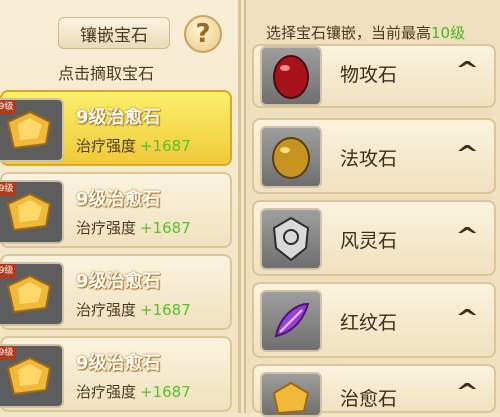 Image resolution: width=500 pixels, height=417 pixels. What do you see at coordinates (291, 157) in the screenshot?
I see `amber-gem-icon` at bounding box center [291, 157].